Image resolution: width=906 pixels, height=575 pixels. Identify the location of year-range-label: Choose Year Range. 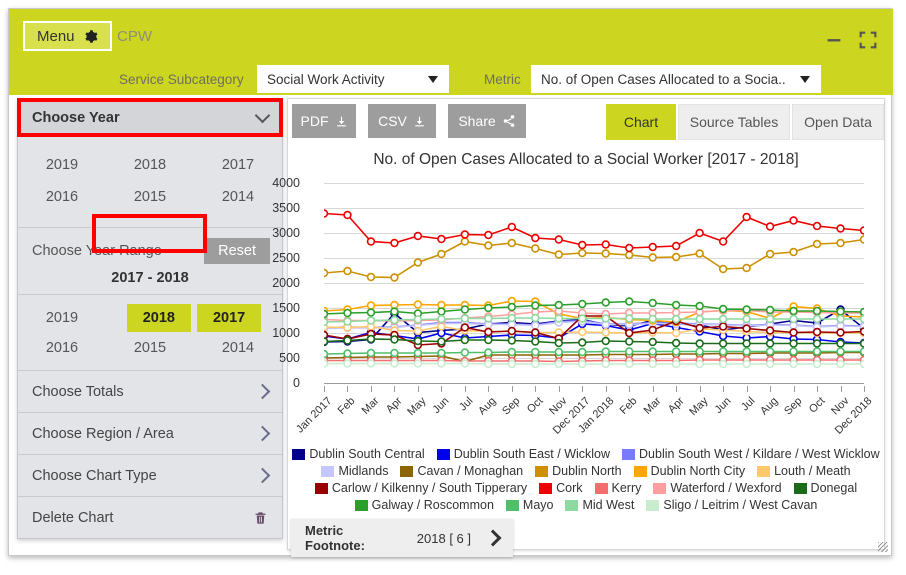
(97, 251).